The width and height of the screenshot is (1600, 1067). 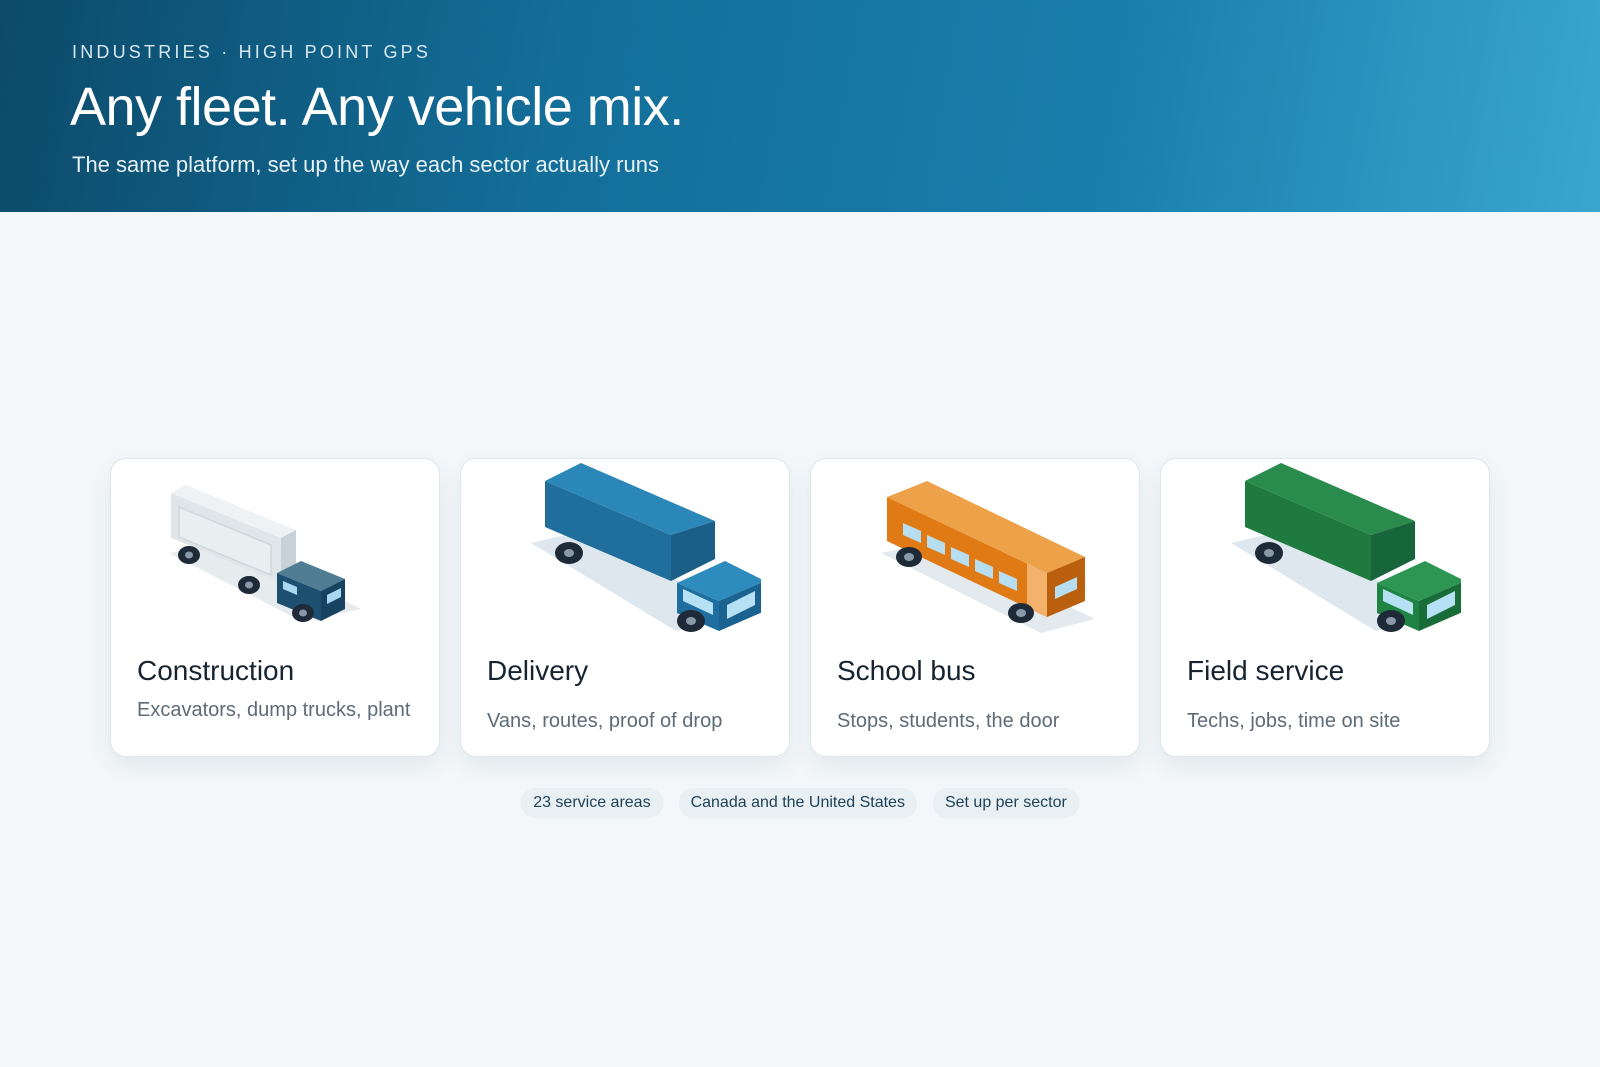 What do you see at coordinates (605, 721) in the screenshot?
I see `card-description: Vans, routes, proof of drop` at bounding box center [605, 721].